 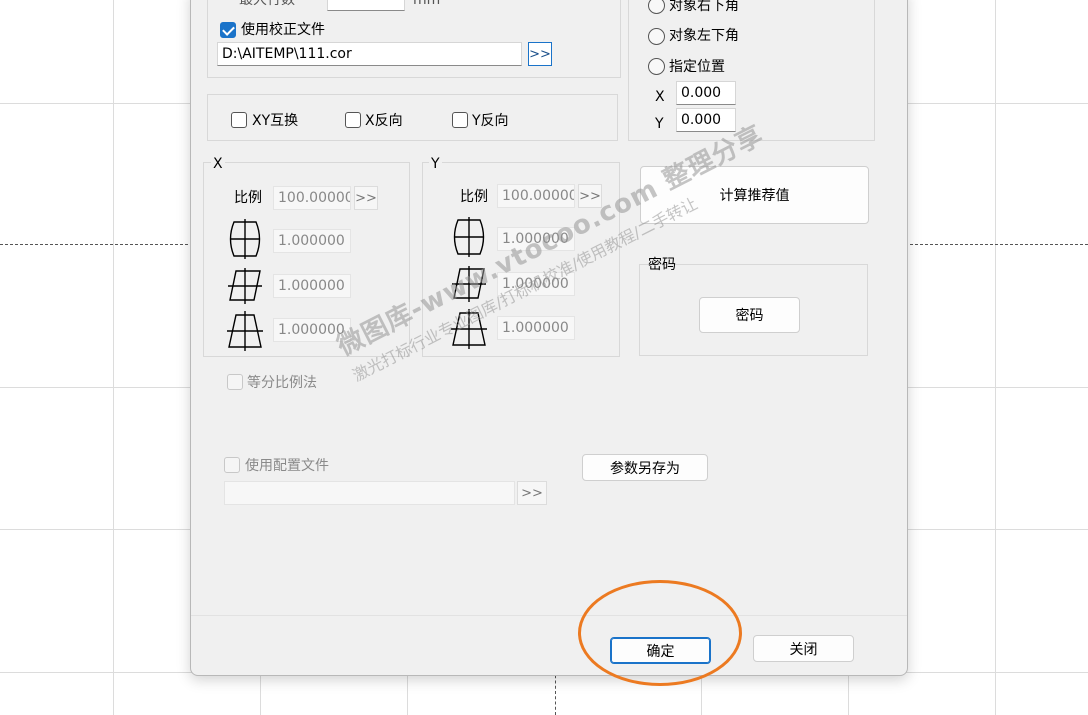 What do you see at coordinates (490, 121) in the screenshot?
I see `y-reverse-label: Y反向` at bounding box center [490, 121].